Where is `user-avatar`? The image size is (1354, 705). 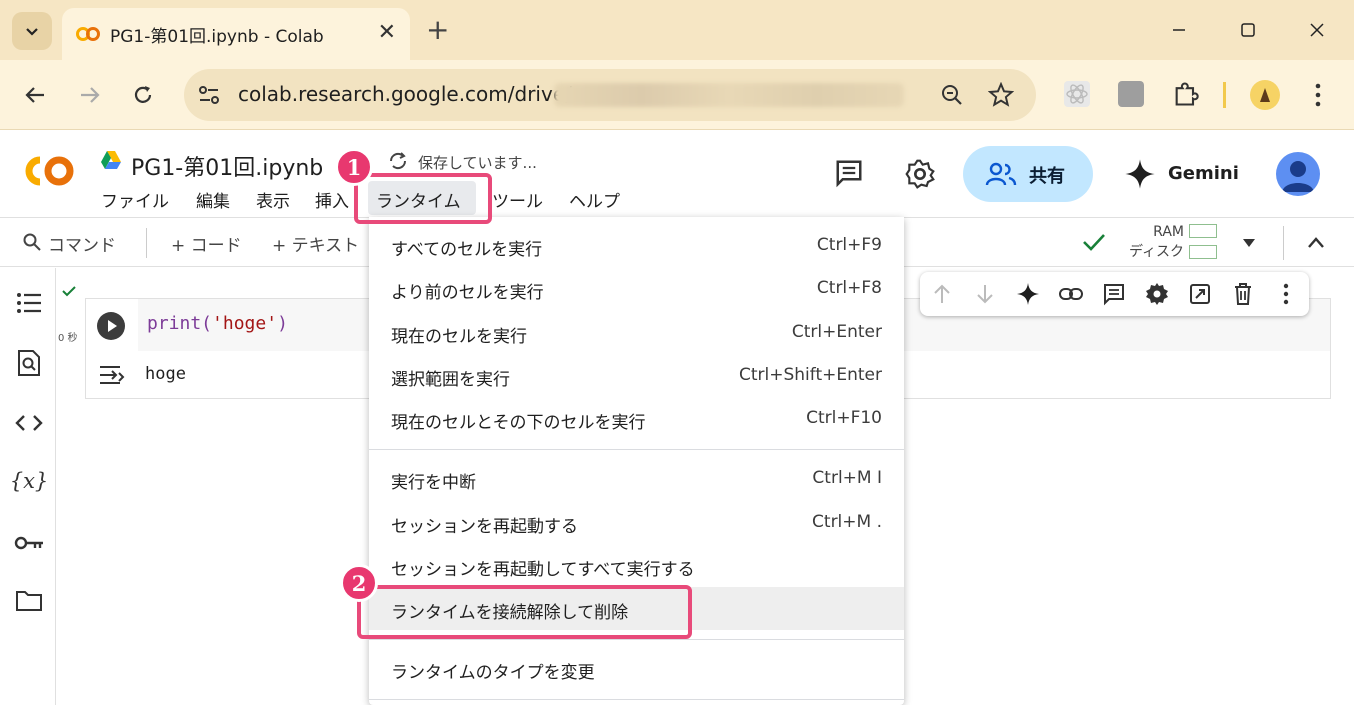
user-avatar is located at coordinates (1298, 174).